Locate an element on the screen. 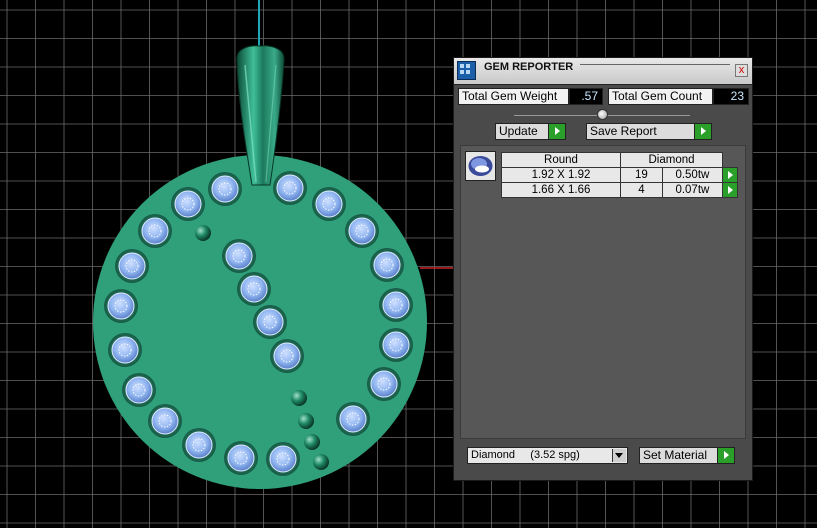  material-header: Diamond is located at coordinates (671, 160).